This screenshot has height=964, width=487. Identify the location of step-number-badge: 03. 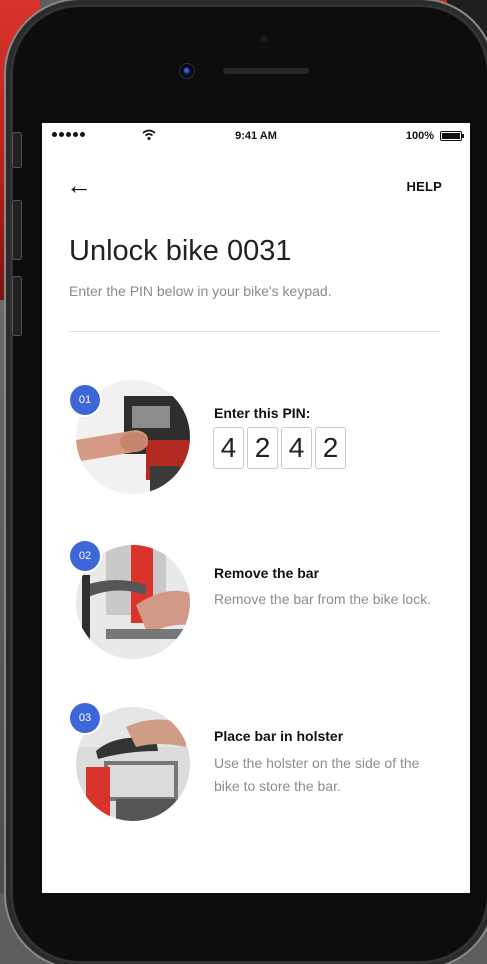
(85, 718).